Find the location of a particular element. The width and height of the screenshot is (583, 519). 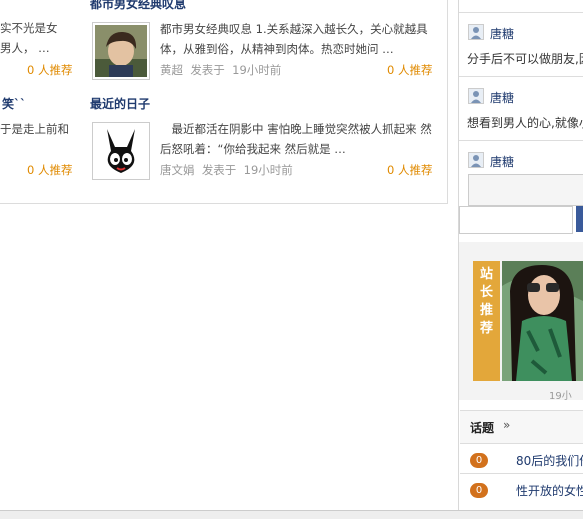

avatar-photo-icon is located at coordinates (121, 51).